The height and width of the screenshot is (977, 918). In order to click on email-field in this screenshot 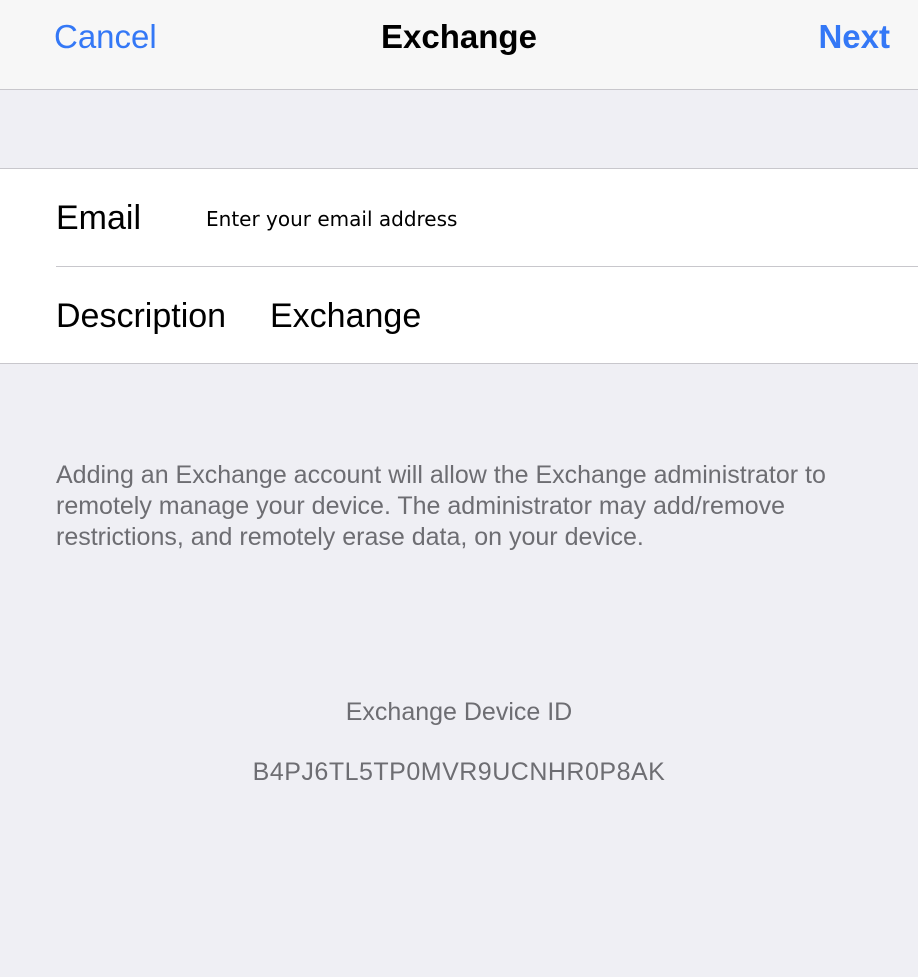, I will do `click(536, 219)`.